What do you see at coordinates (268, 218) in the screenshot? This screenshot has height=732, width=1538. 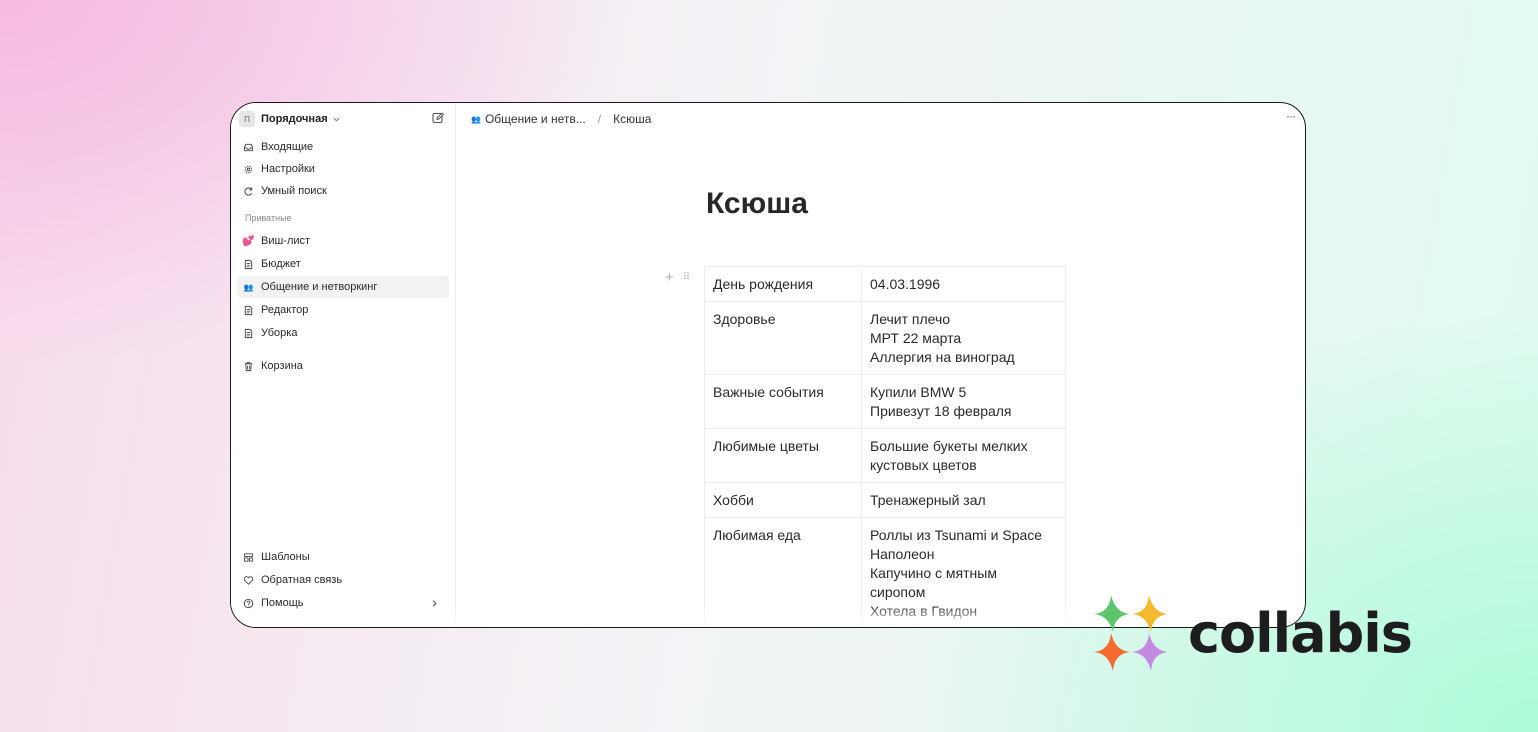 I see `section-label-private: Приватные` at bounding box center [268, 218].